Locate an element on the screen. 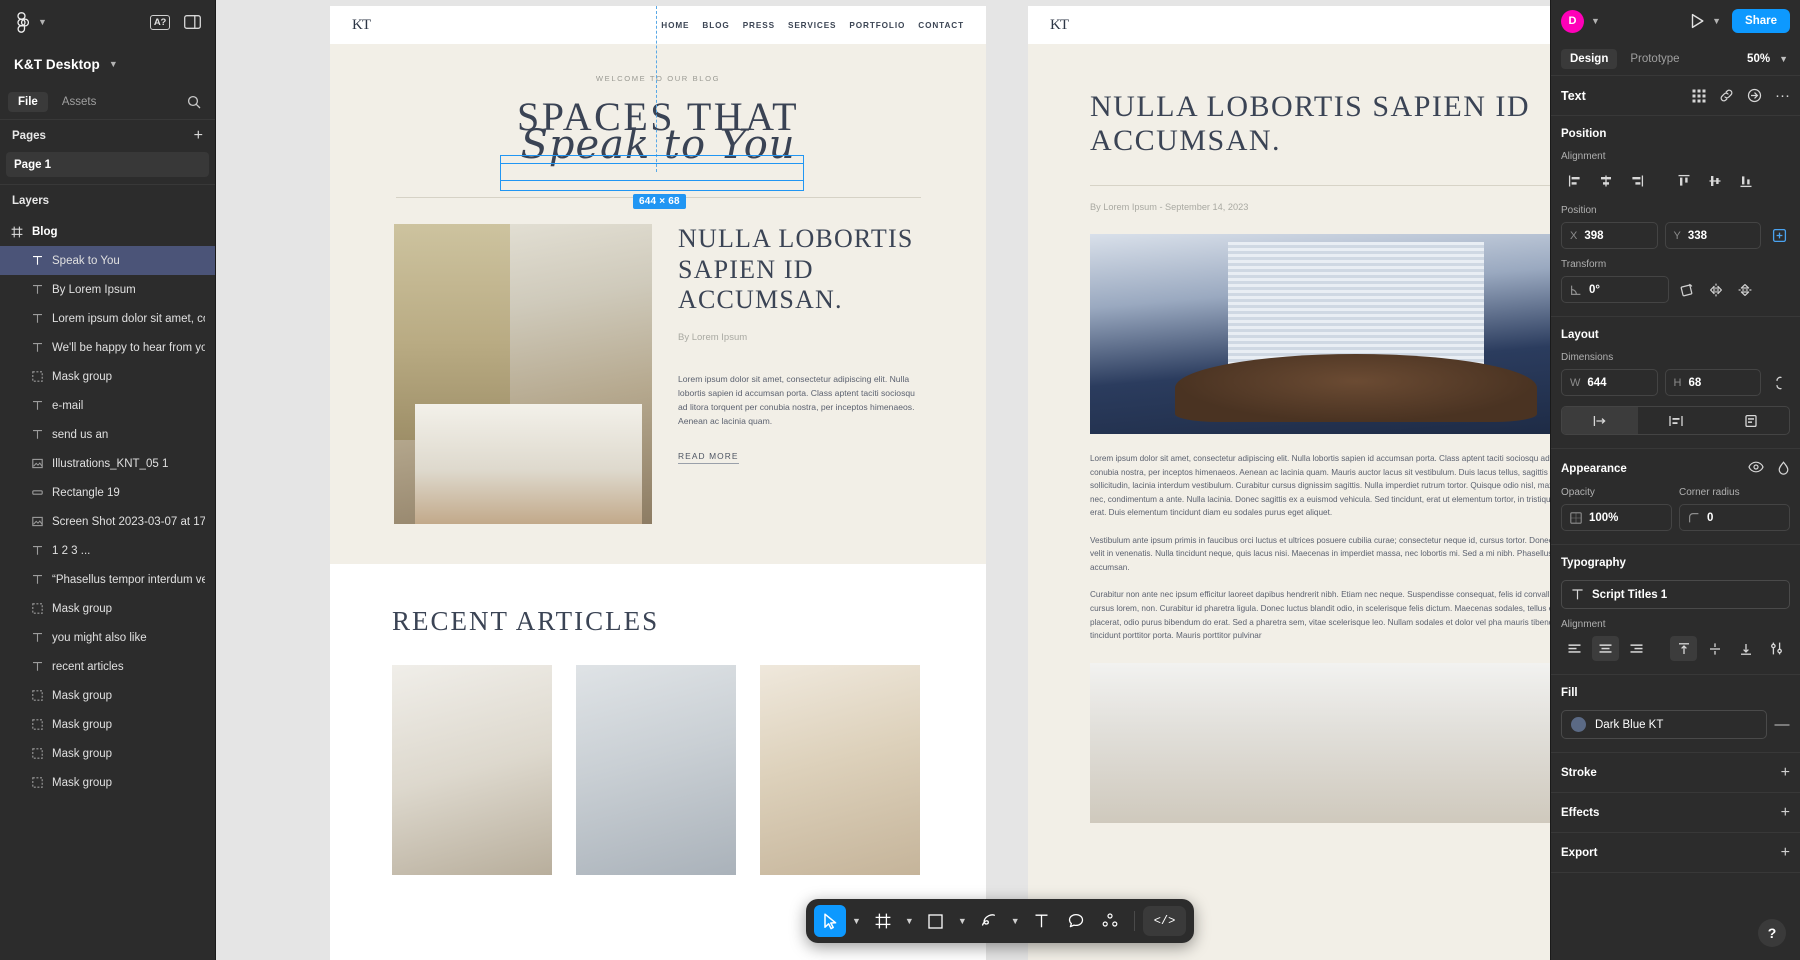  layer-row-recent-articles: recent articles is located at coordinates (107, 666).